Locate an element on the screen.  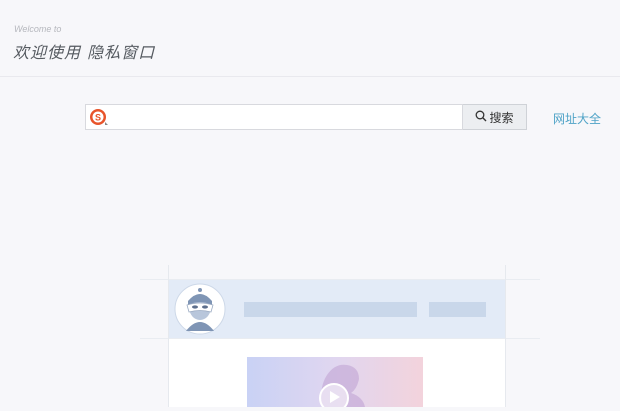
welcome-subtitle: Welcome to is located at coordinates (38, 29).